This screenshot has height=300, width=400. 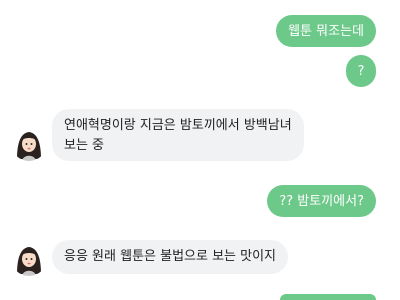 I want to click on outgoing-message, so click(x=328, y=297).